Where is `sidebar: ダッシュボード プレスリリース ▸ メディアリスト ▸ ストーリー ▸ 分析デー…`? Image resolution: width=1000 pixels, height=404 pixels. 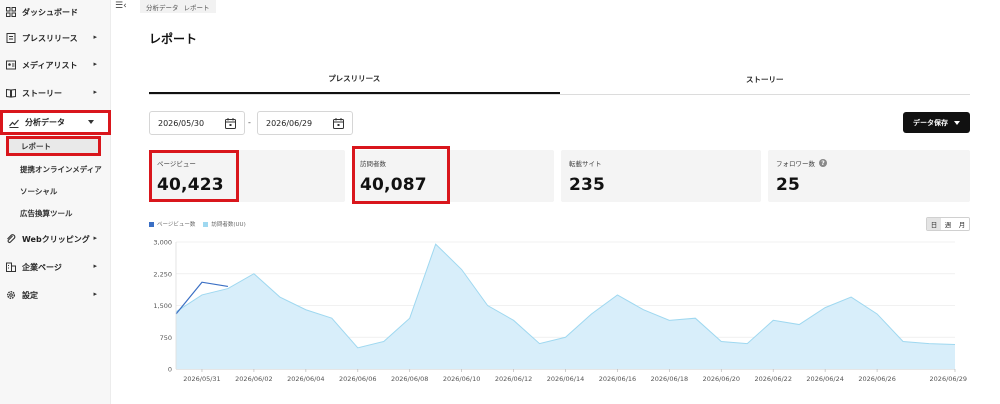
sidebar: ダッシュボード プレスリリース ▸ メディアリスト ▸ ストーリー ▸ 分析デー… is located at coordinates (55, 202).